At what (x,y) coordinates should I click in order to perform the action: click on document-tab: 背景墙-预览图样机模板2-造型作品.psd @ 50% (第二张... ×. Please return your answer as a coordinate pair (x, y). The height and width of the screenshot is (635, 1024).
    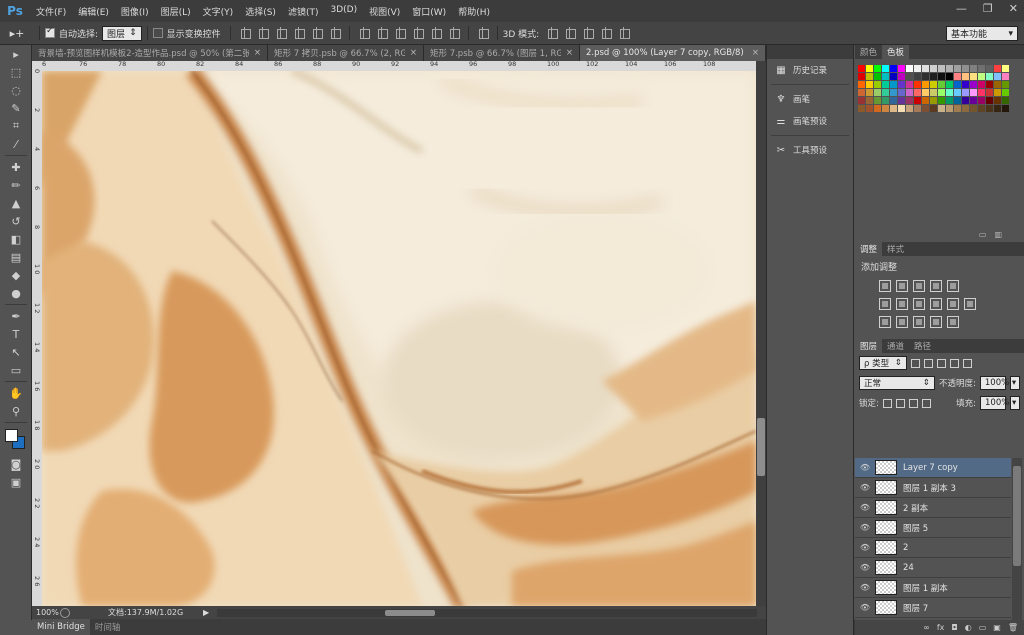
    Looking at the image, I should click on (150, 53).